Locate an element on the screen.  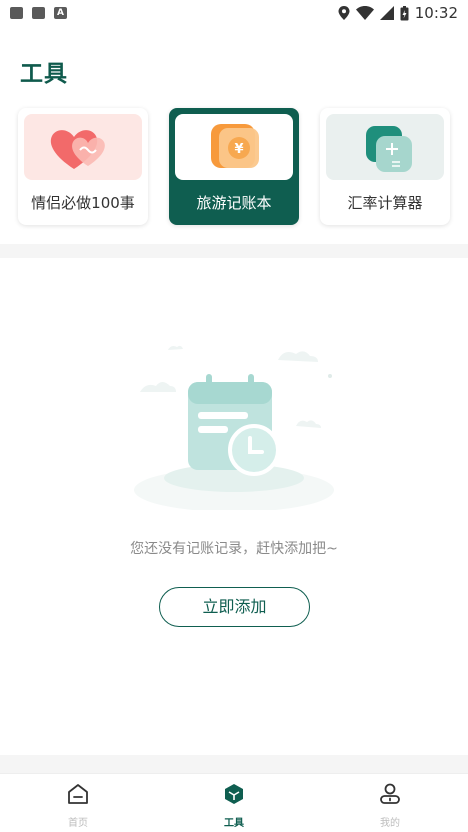
nav-label: 首页 is located at coordinates (78, 823).